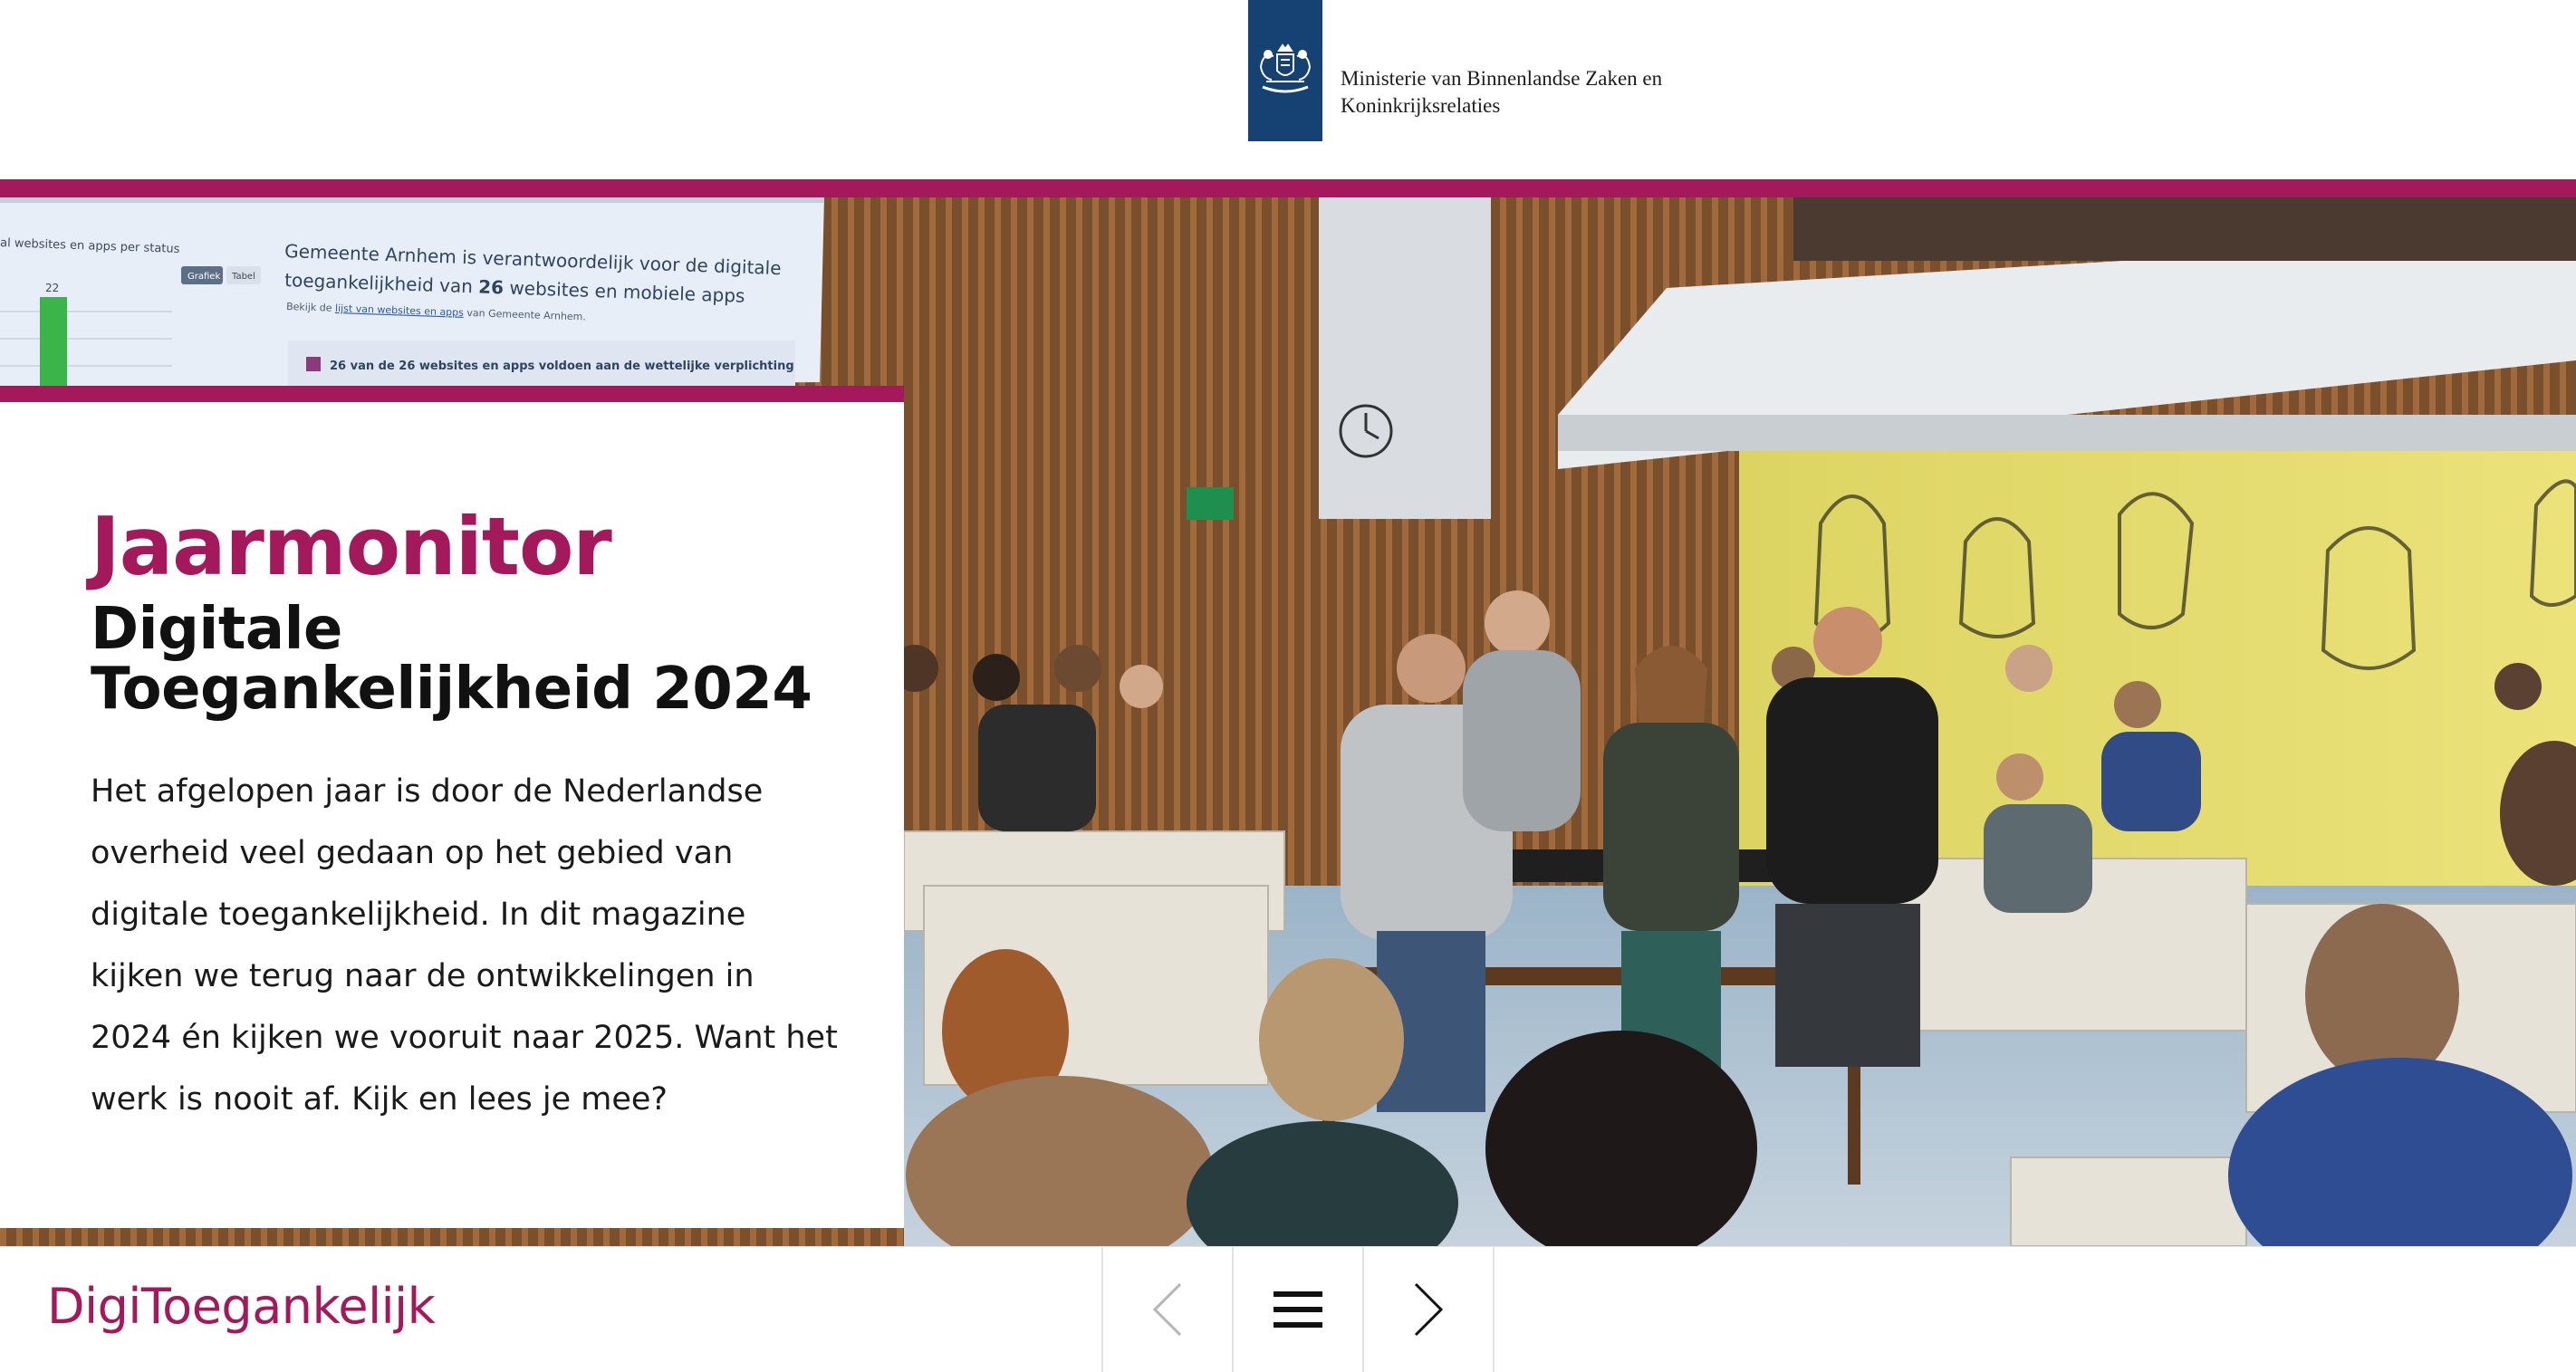  I want to click on site-footer: DigiToegankelijk, so click(1288, 1309).